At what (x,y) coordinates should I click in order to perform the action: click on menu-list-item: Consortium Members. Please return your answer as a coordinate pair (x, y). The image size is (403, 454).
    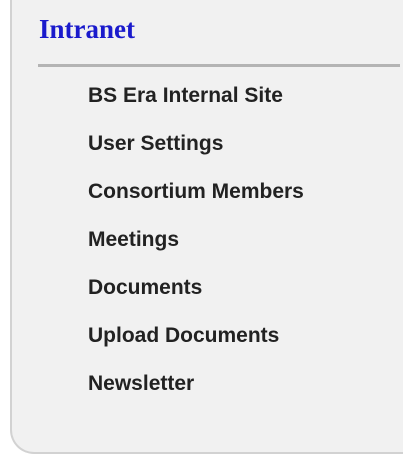
    Looking at the image, I should click on (196, 200).